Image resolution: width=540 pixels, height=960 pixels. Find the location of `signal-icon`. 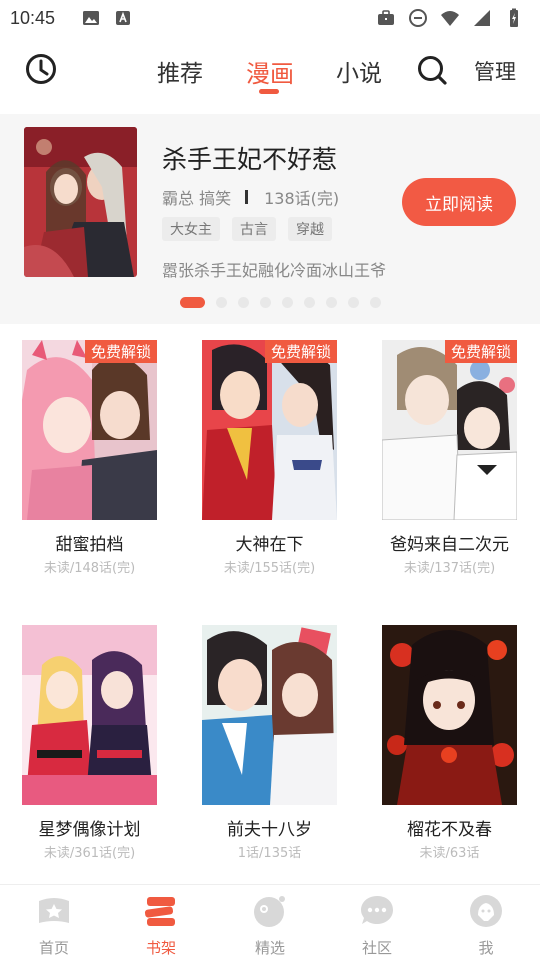

signal-icon is located at coordinates (482, 18).